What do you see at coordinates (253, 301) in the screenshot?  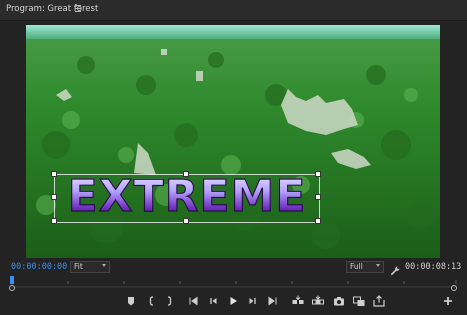 I see `step-forward-icon` at bounding box center [253, 301].